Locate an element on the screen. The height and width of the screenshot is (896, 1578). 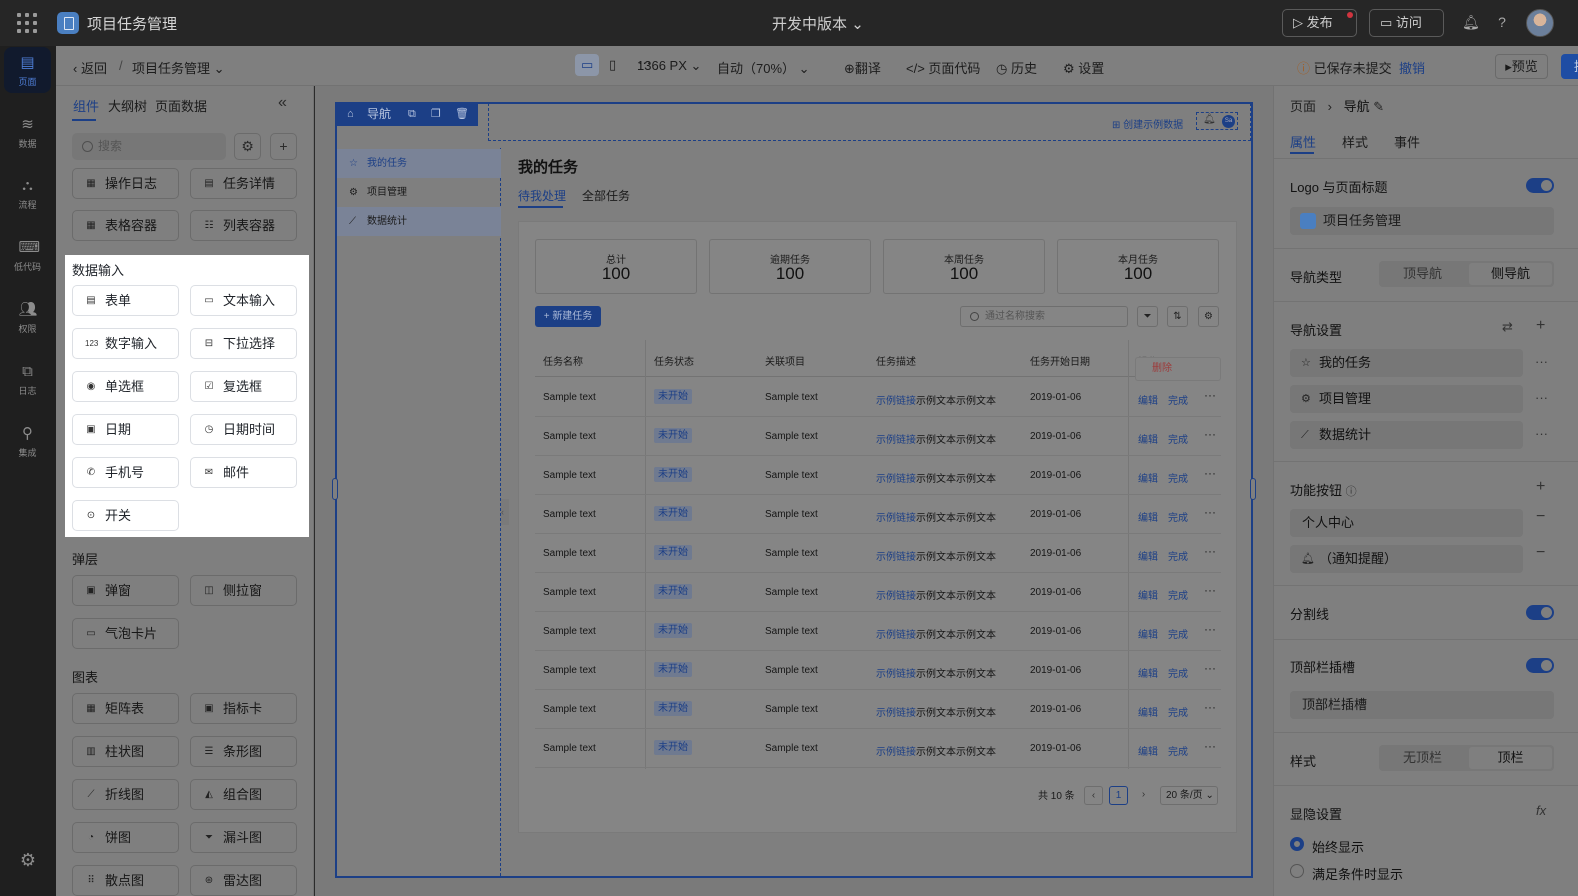
remove-icon: − is located at coordinates (1540, 553).